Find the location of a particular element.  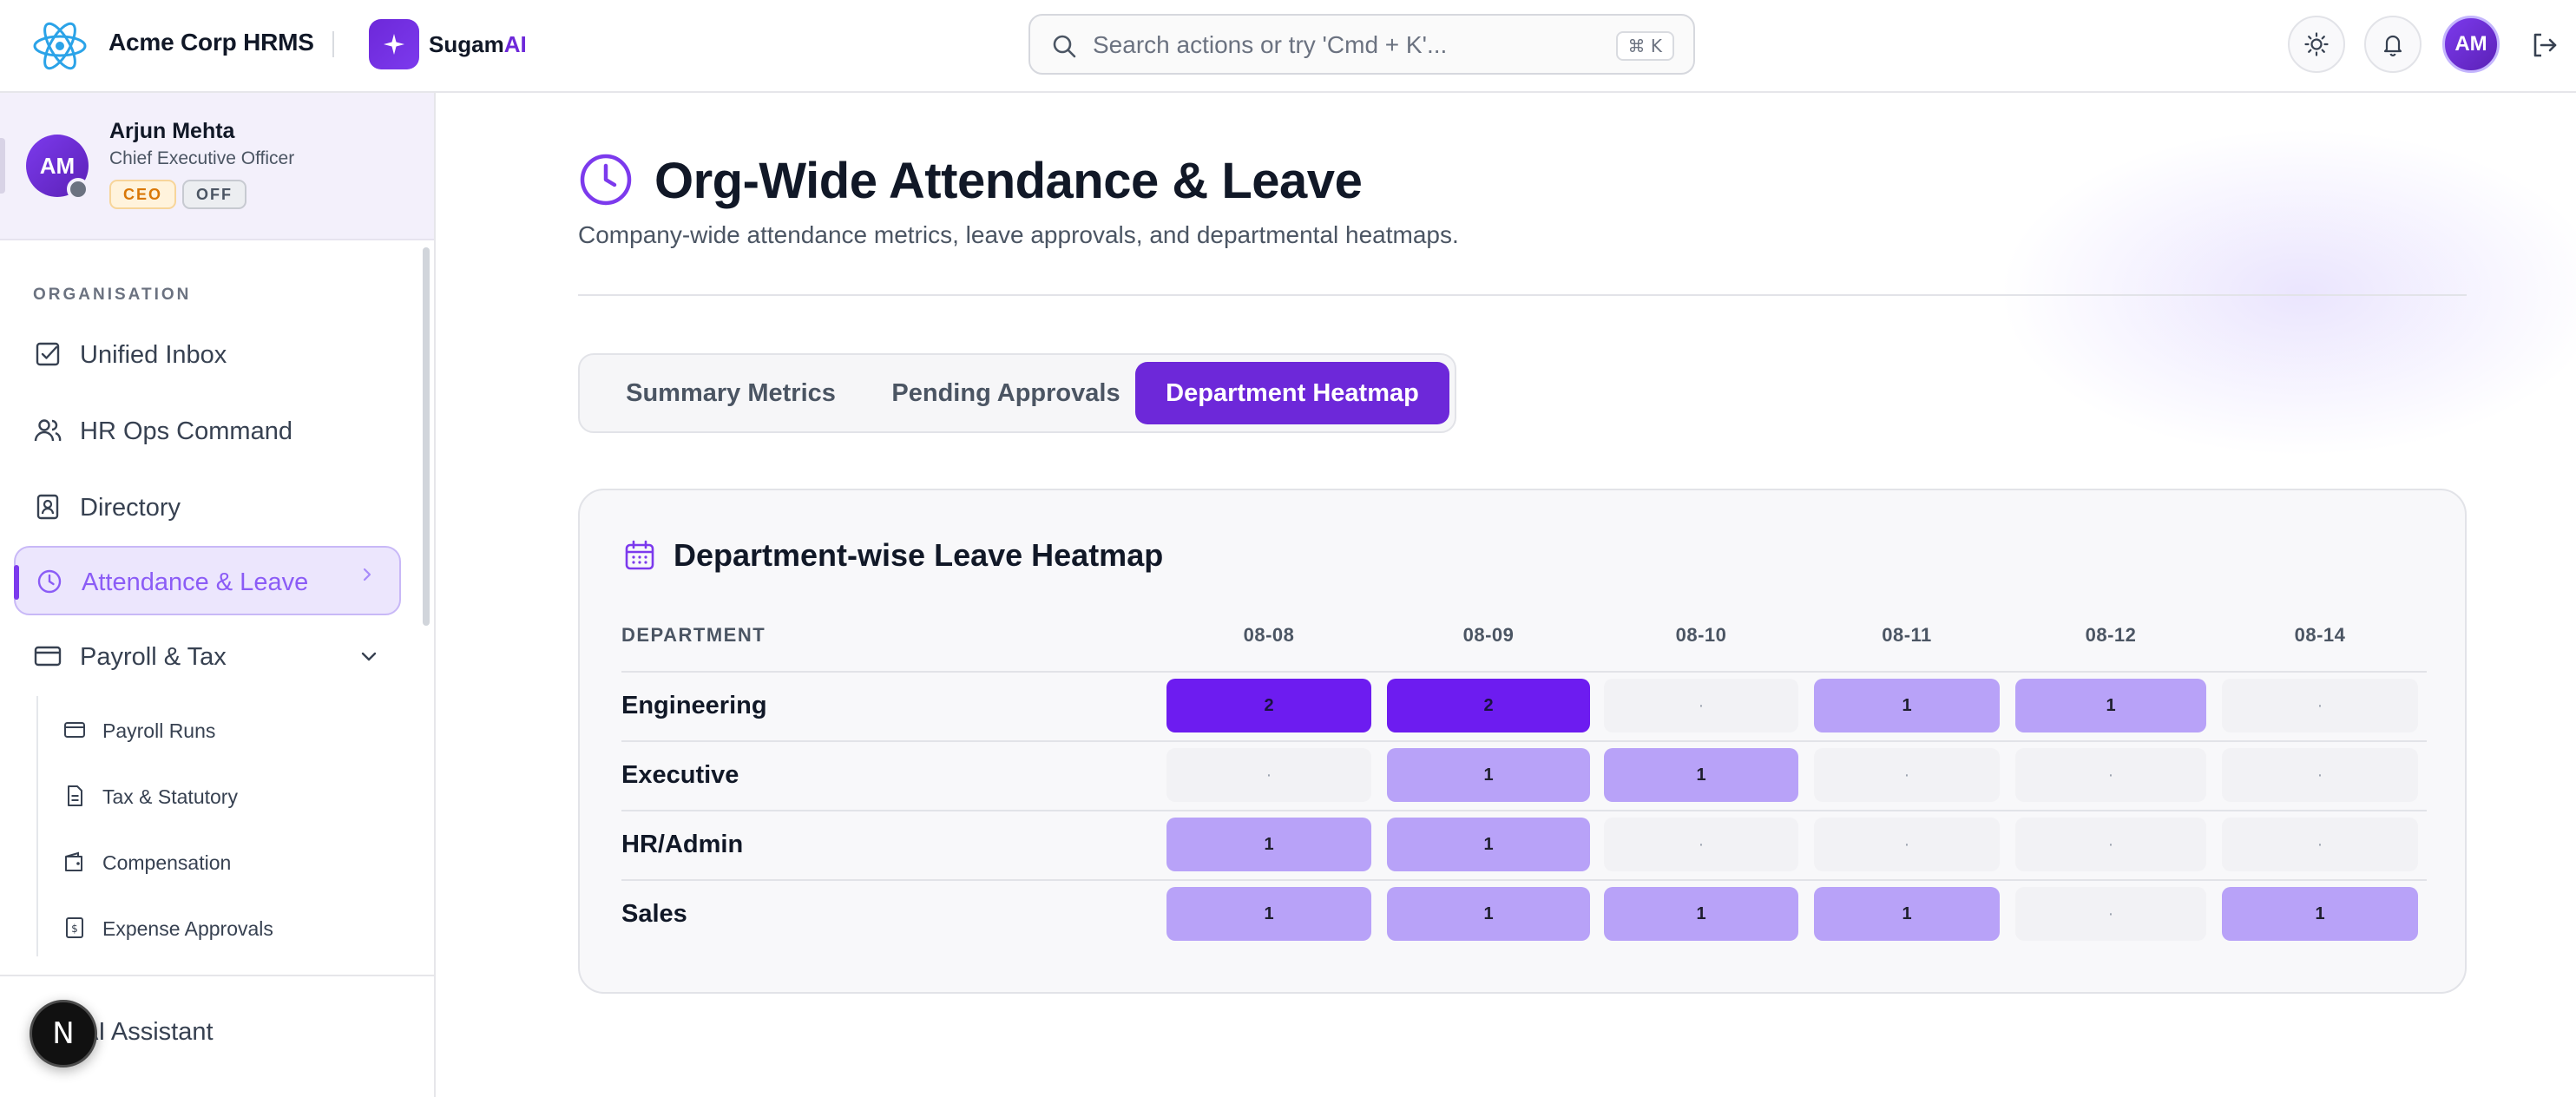

app-name: Acme Corp HRMS is located at coordinates (211, 42).